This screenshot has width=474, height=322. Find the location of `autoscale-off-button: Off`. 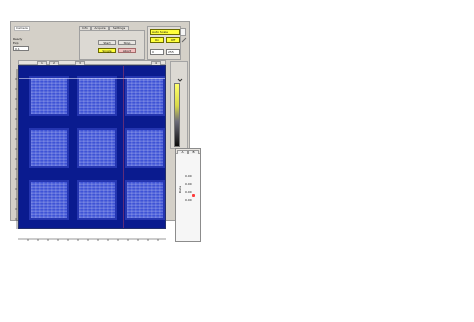

autoscale-off-button: Off is located at coordinates (173, 40).